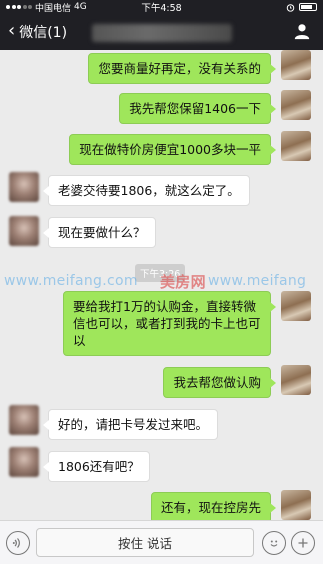  I want to click on chevron-left-icon: ‹, so click(12, 30).